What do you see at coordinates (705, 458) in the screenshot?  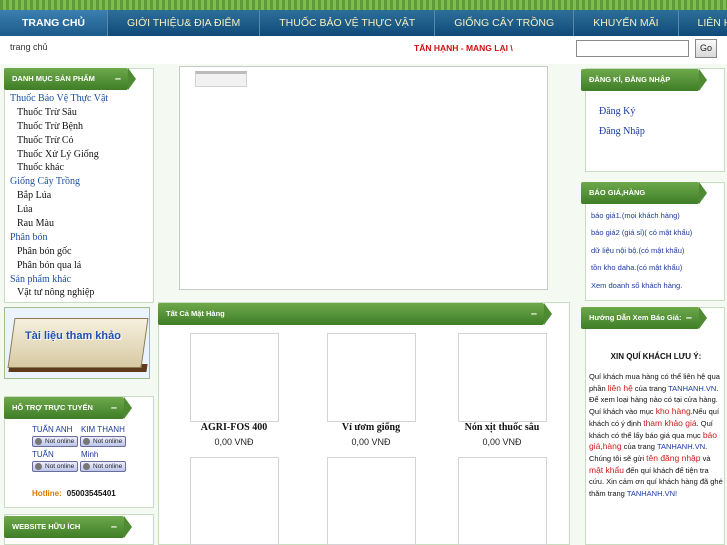 I see `notice-text-part: và` at bounding box center [705, 458].